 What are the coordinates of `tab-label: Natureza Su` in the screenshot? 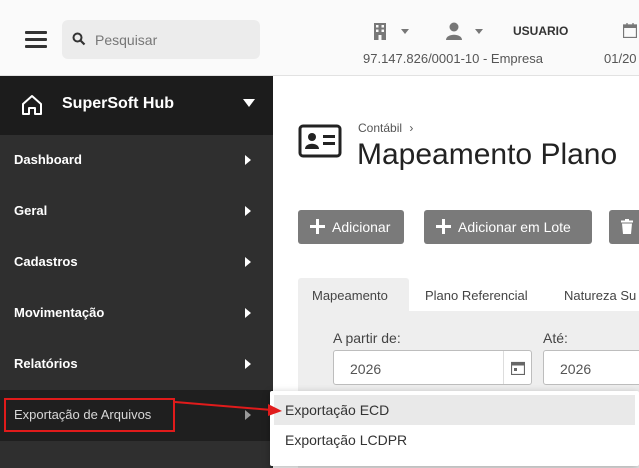 It's located at (600, 295).